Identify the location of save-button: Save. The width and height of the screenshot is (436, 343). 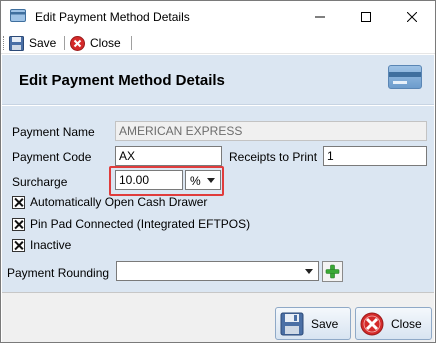
(313, 323).